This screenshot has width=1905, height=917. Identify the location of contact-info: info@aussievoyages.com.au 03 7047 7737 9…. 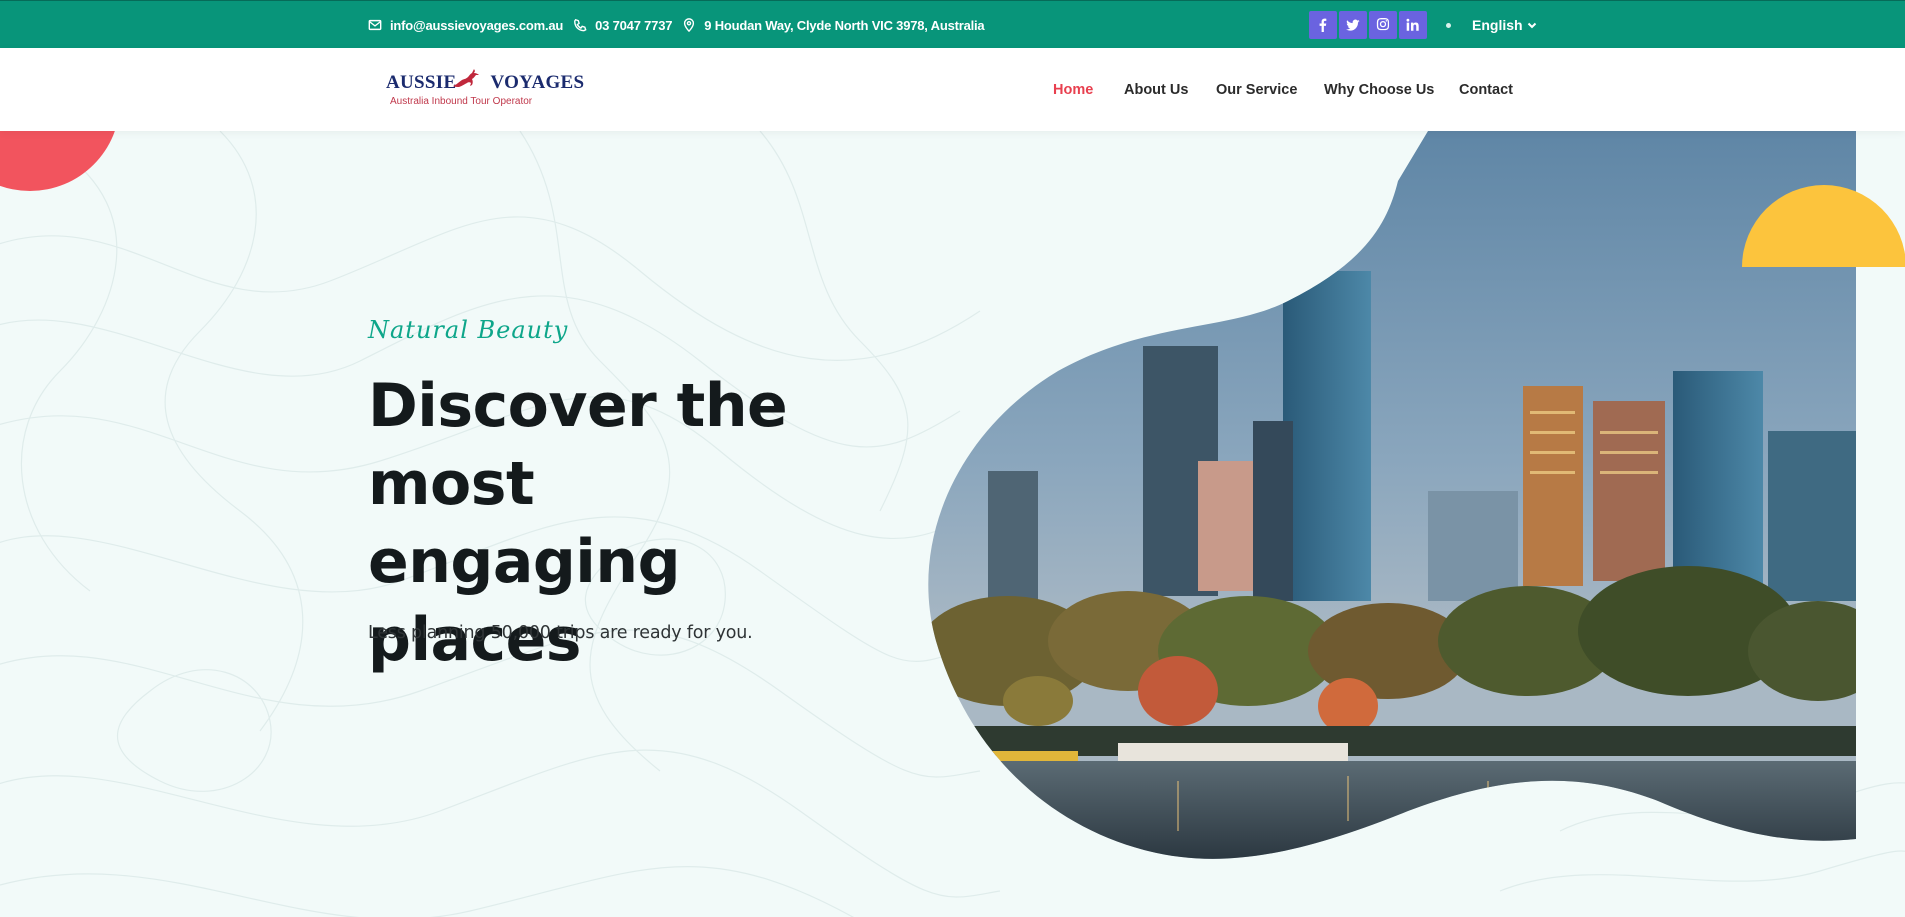
(681, 25).